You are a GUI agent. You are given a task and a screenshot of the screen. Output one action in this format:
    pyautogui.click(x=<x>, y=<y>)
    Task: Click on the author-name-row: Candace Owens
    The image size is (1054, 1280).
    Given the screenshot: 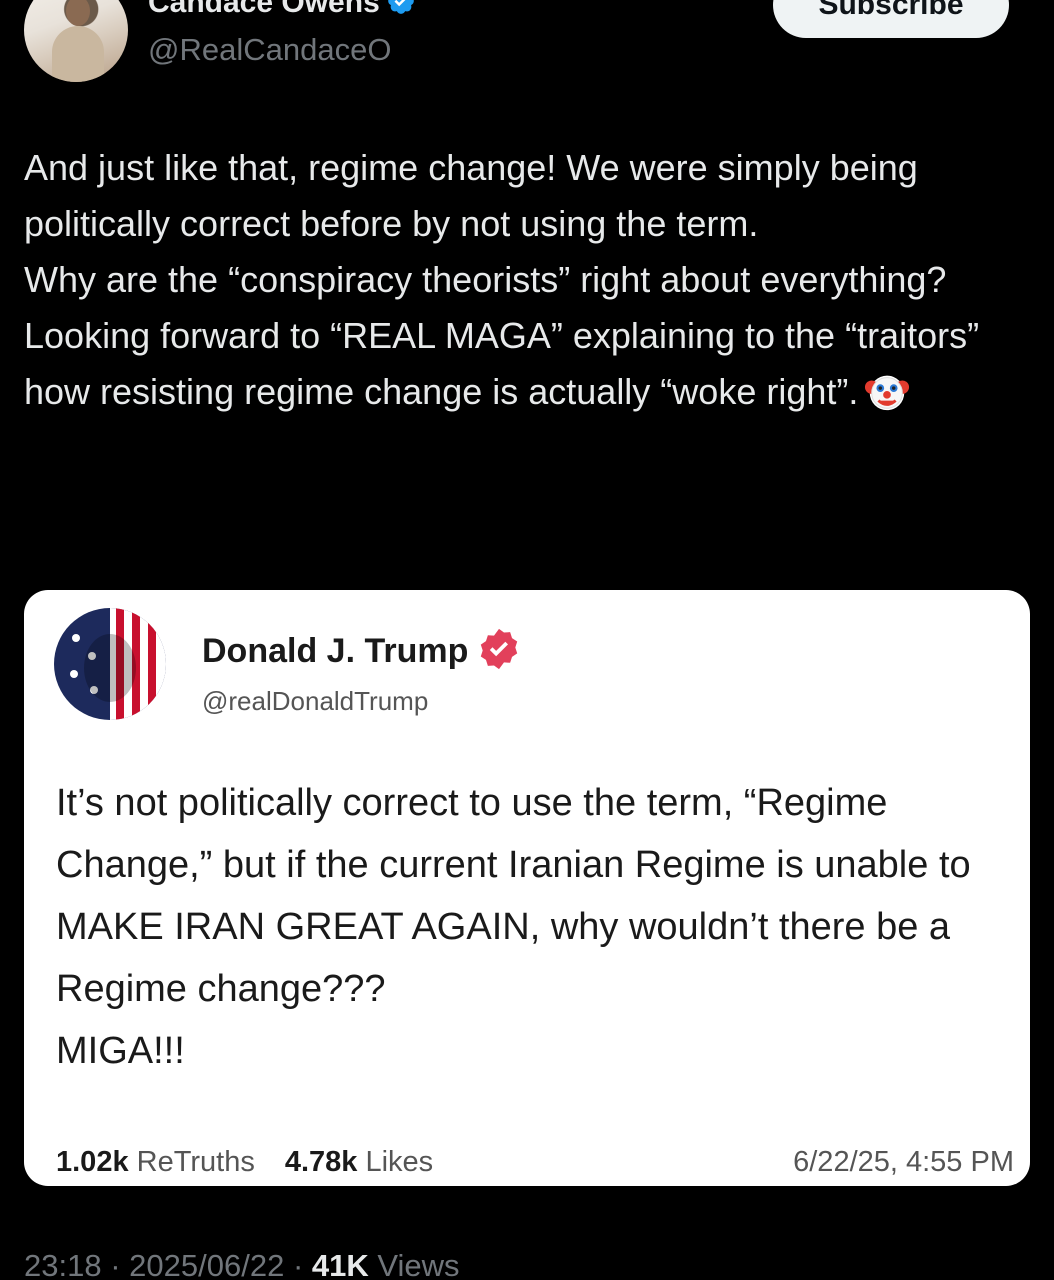 What is the action you would take?
    pyautogui.click(x=282, y=10)
    